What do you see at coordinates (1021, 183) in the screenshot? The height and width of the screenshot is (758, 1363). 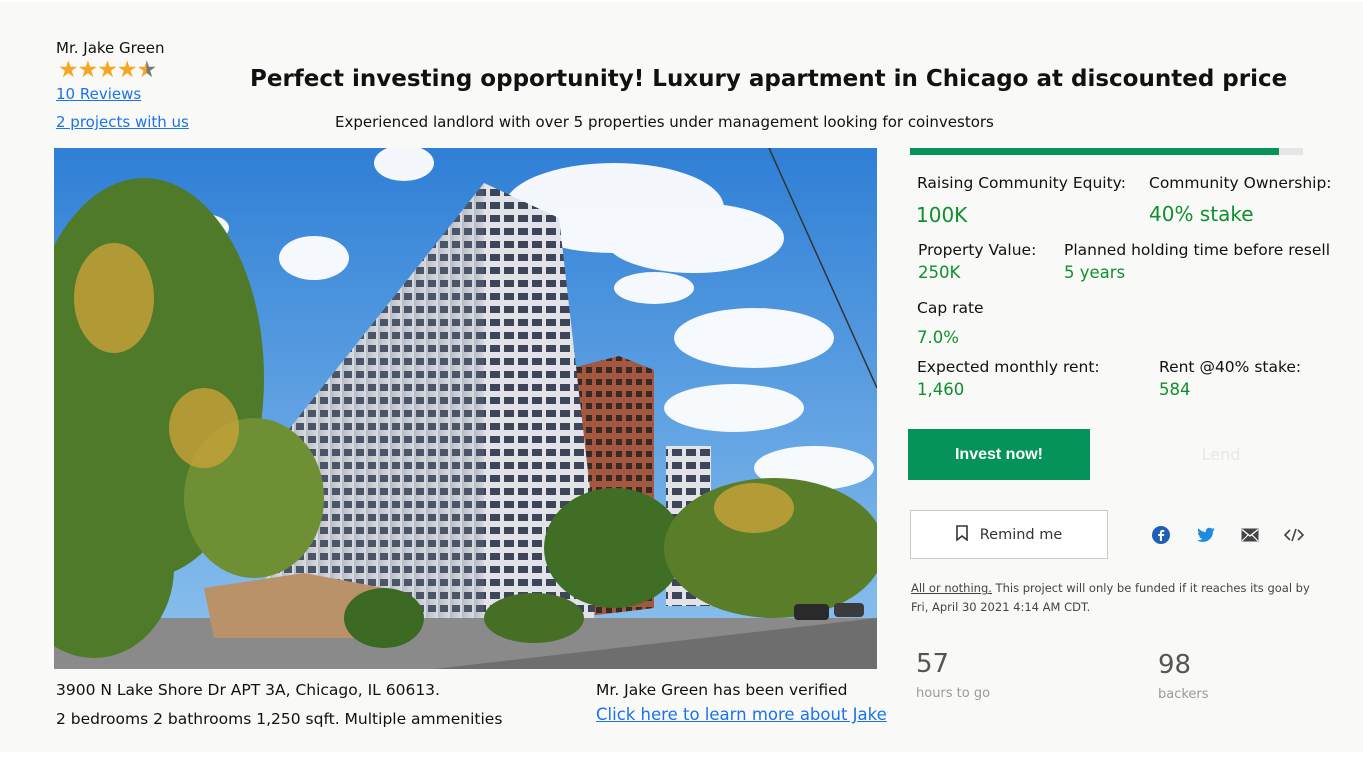 I see `raising-equity-label: Raising Community Equity:` at bounding box center [1021, 183].